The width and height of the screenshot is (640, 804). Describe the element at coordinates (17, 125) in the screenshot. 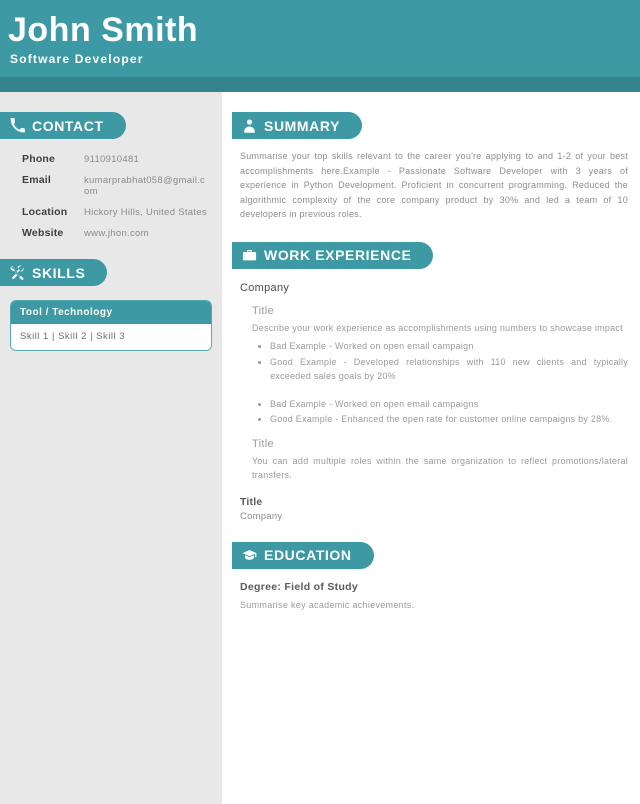

I see `phone-icon` at that location.